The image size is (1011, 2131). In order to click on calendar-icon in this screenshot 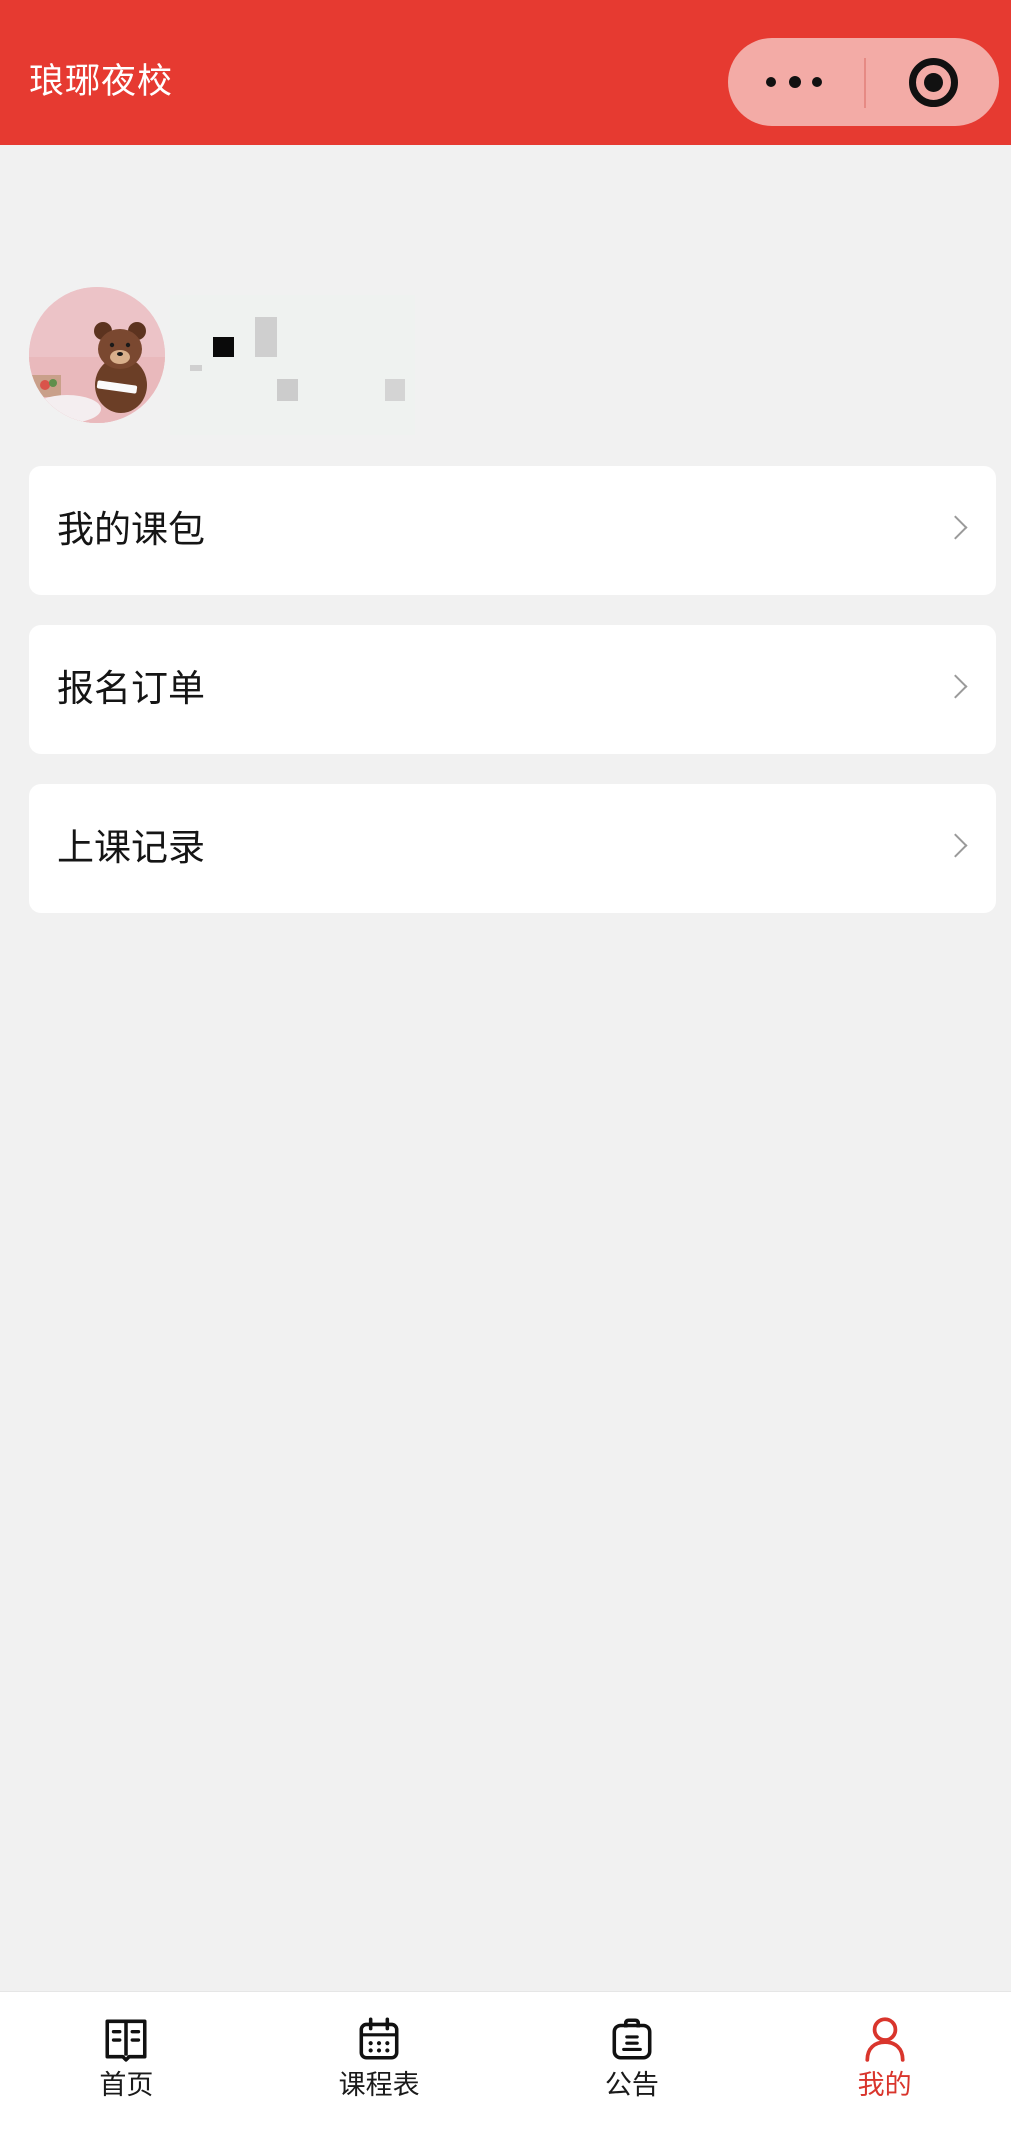, I will do `click(379, 2038)`.